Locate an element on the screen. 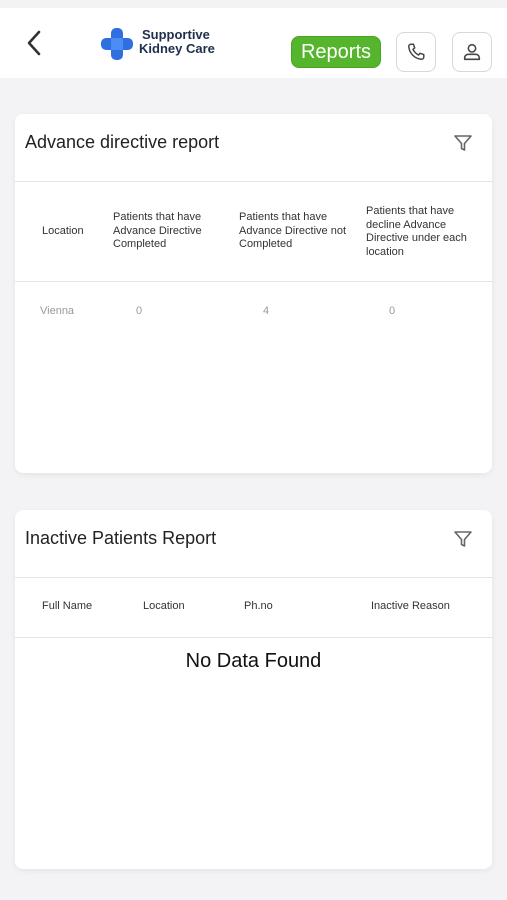  table-cell-not-completed: 4 is located at coordinates (266, 311).